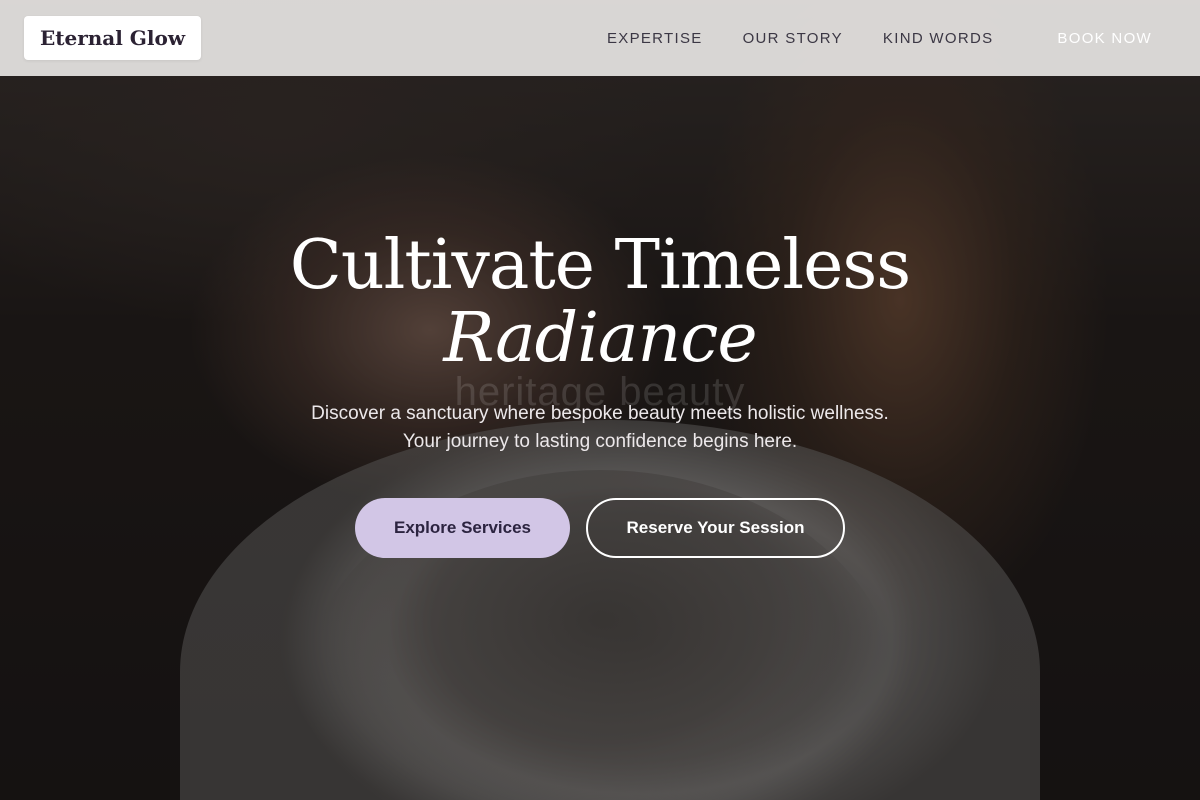  I want to click on explore-services-button: Explore Services, so click(462, 528).